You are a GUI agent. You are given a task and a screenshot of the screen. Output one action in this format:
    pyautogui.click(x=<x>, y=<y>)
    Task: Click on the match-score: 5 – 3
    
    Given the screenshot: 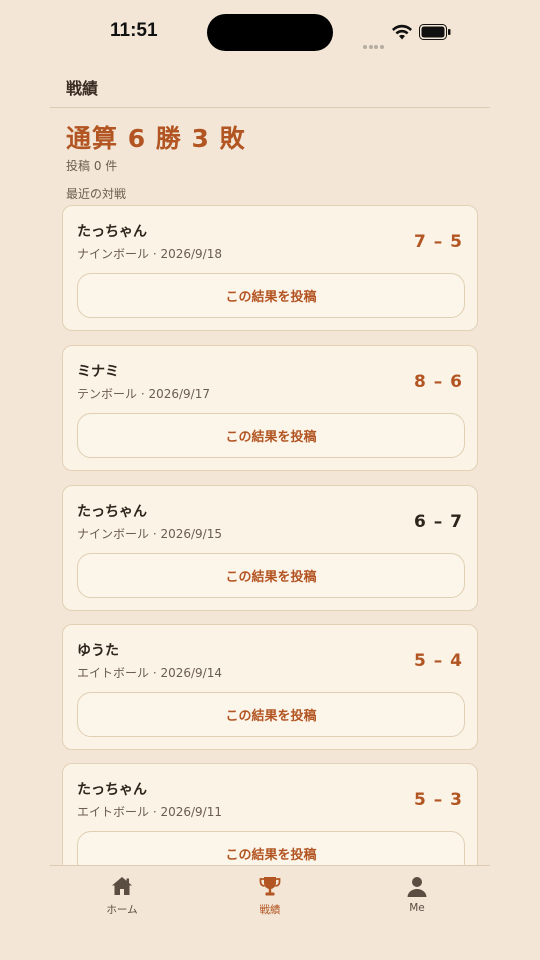 What is the action you would take?
    pyautogui.click(x=438, y=800)
    